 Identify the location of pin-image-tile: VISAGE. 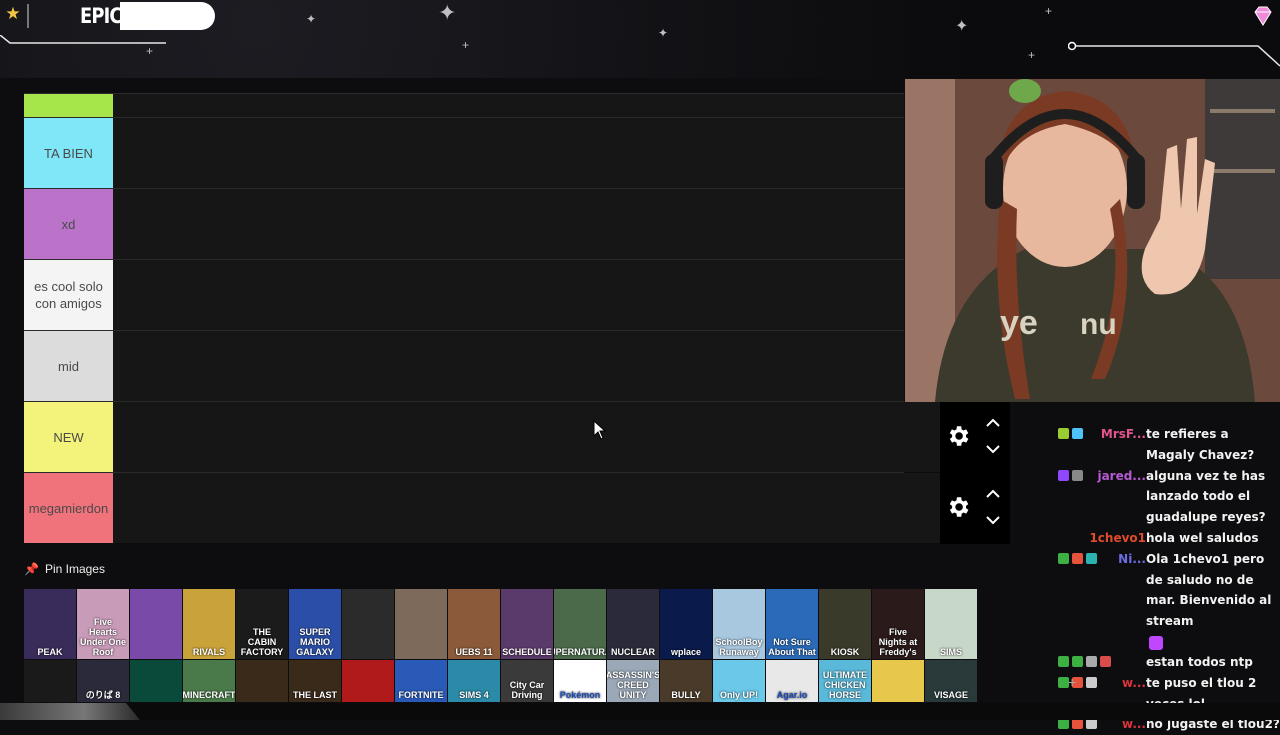
(951, 681).